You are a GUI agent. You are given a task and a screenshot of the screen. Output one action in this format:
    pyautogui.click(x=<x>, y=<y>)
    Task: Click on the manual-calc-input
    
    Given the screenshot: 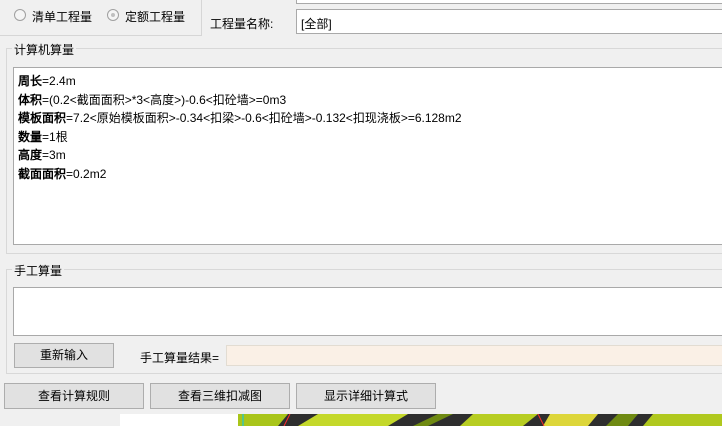 What is the action you would take?
    pyautogui.click(x=367, y=311)
    